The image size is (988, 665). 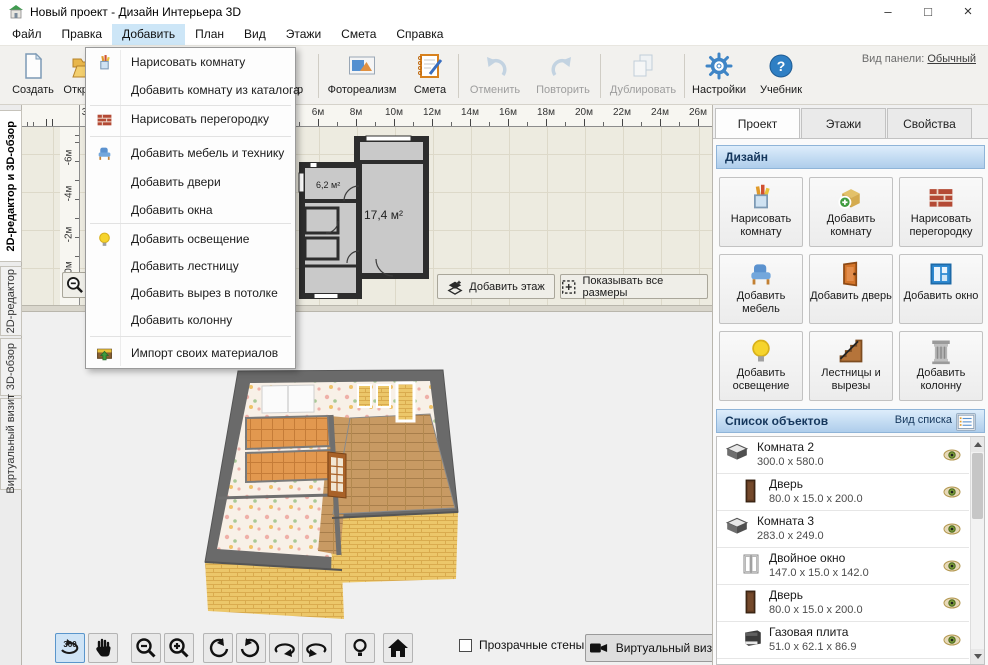 I want to click on rotate-up-button, so click(x=218, y=648).